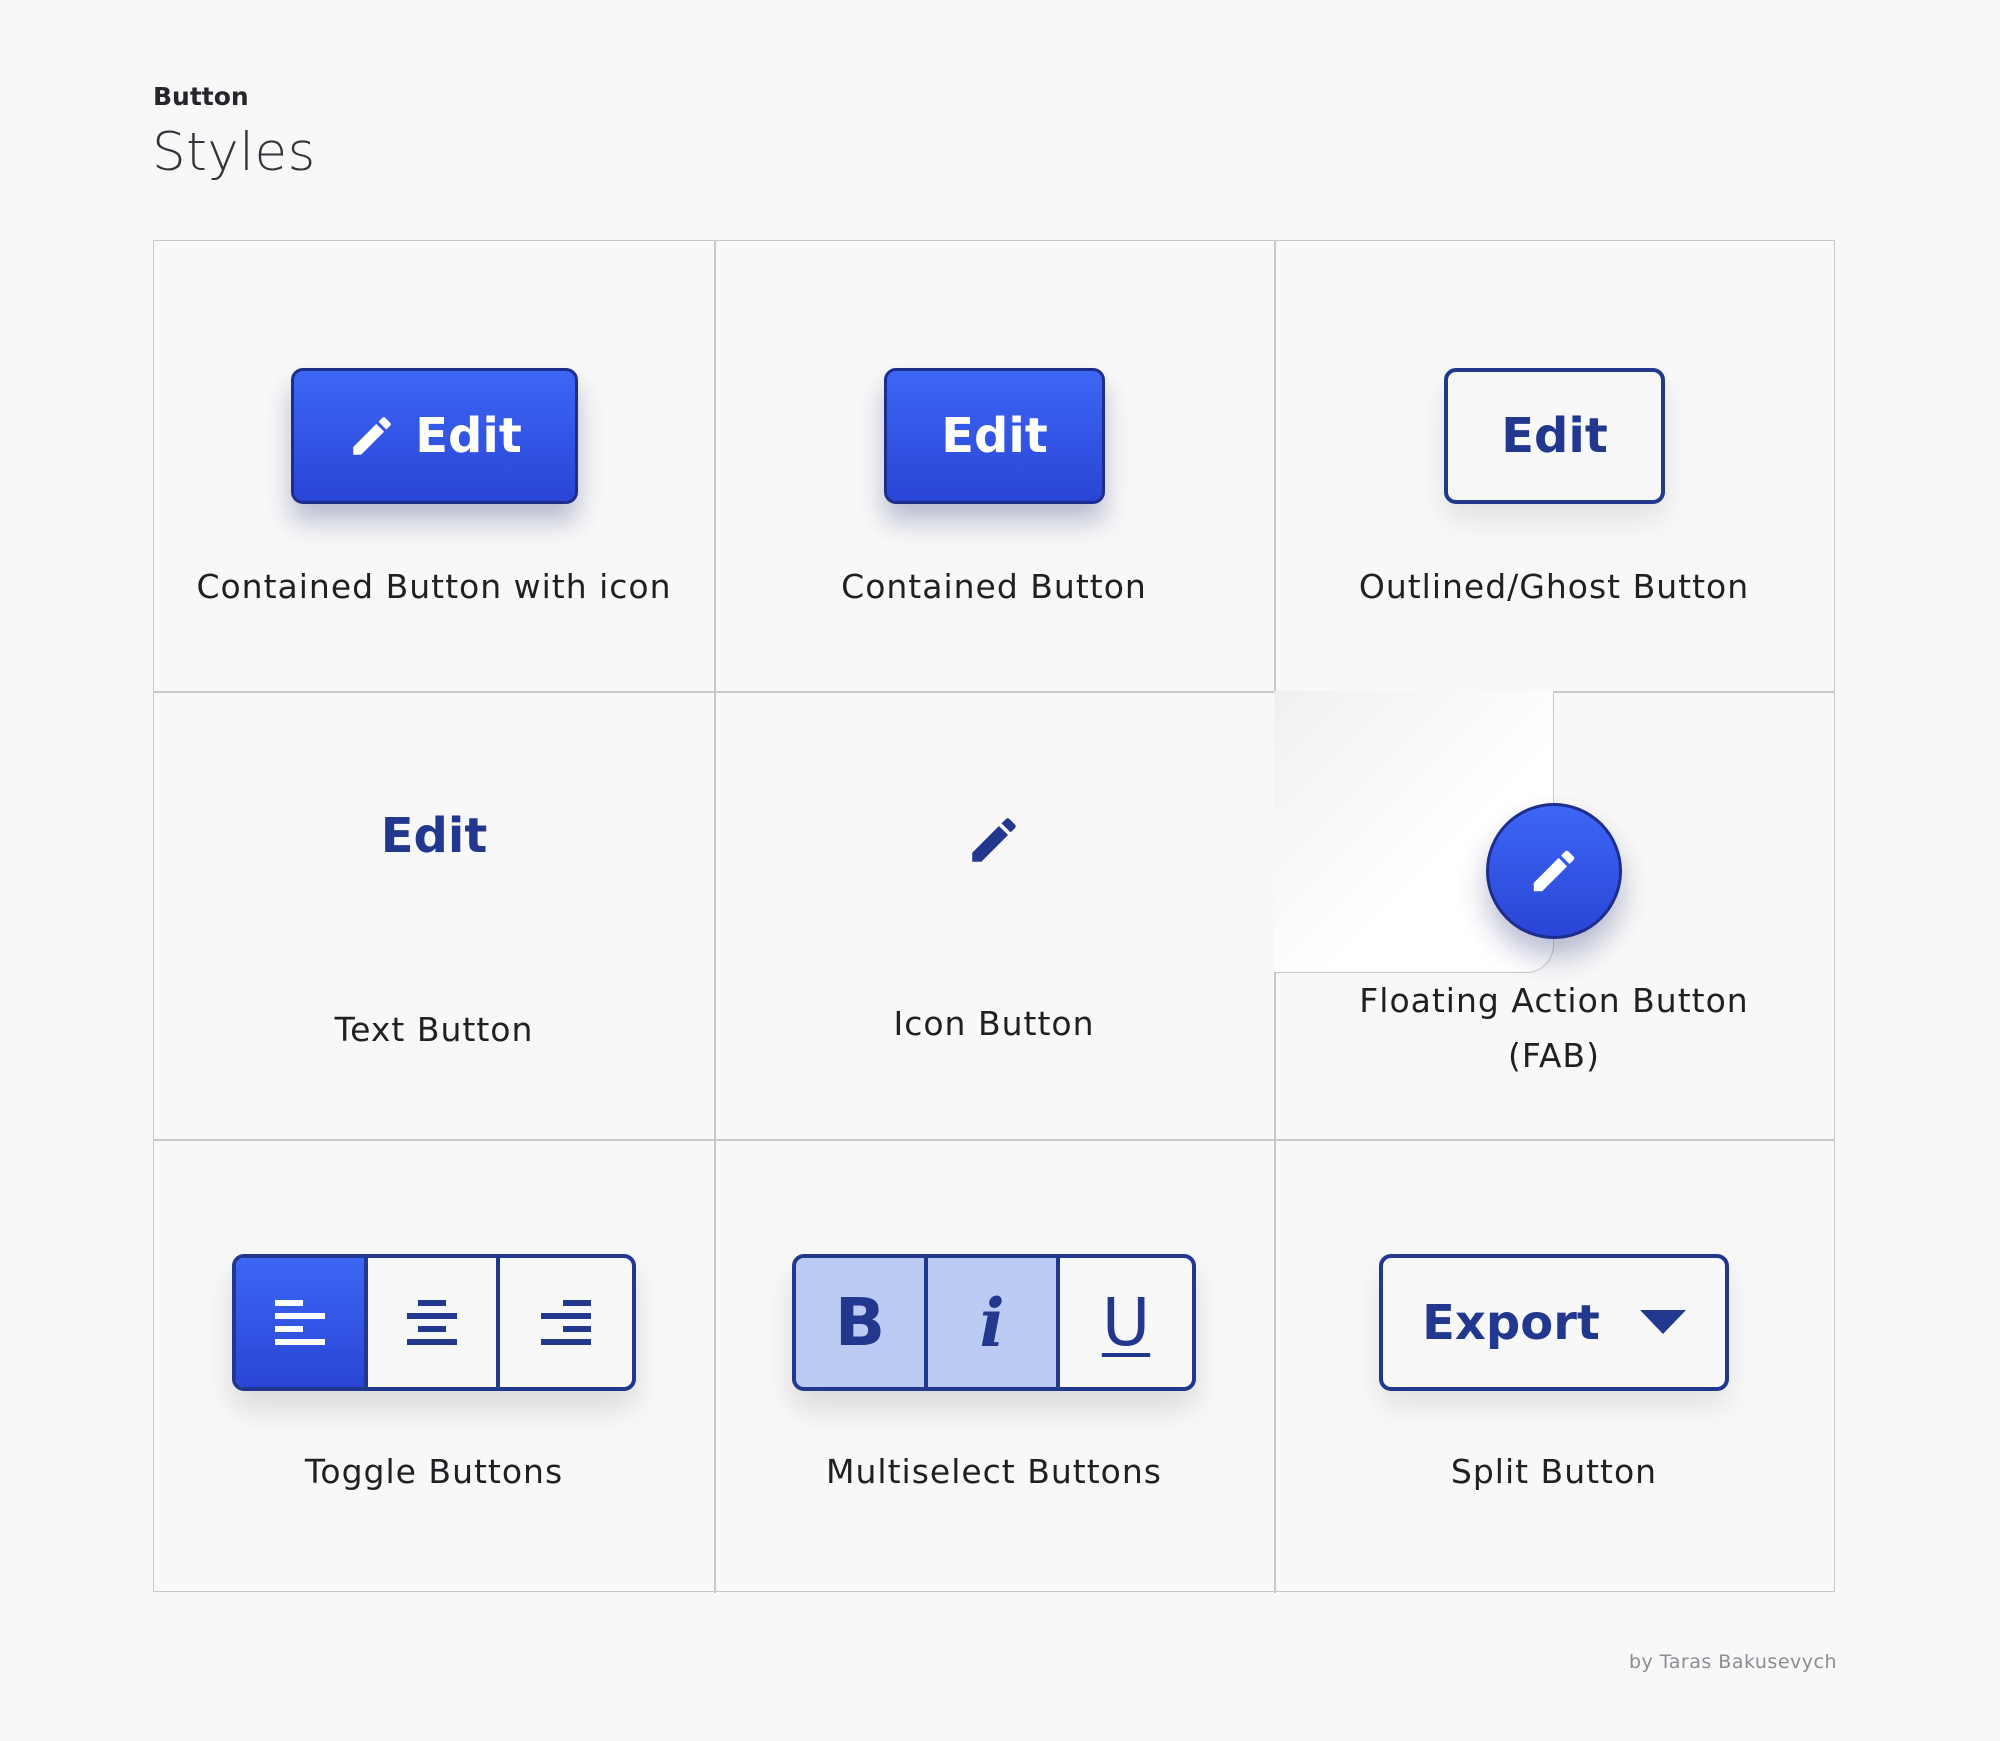 The image size is (2000, 1741). I want to click on italic-label: i, so click(992, 1322).